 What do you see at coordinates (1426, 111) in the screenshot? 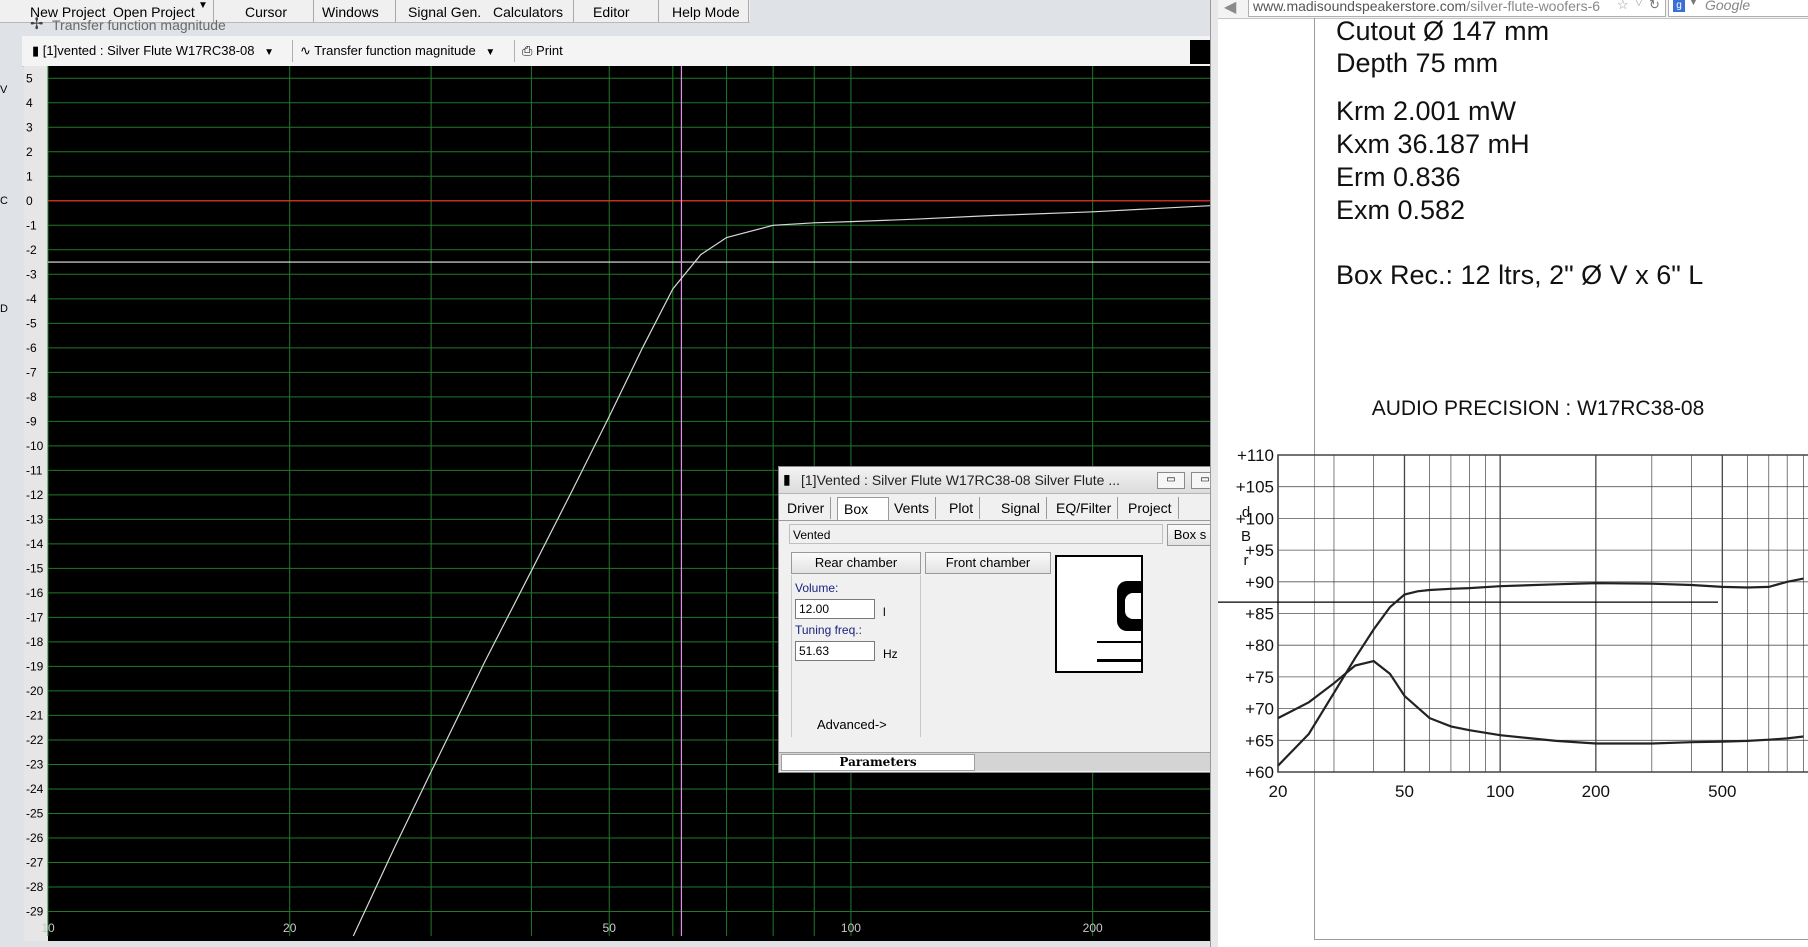
I see `spec-krm: Krm 2.001 mW` at bounding box center [1426, 111].